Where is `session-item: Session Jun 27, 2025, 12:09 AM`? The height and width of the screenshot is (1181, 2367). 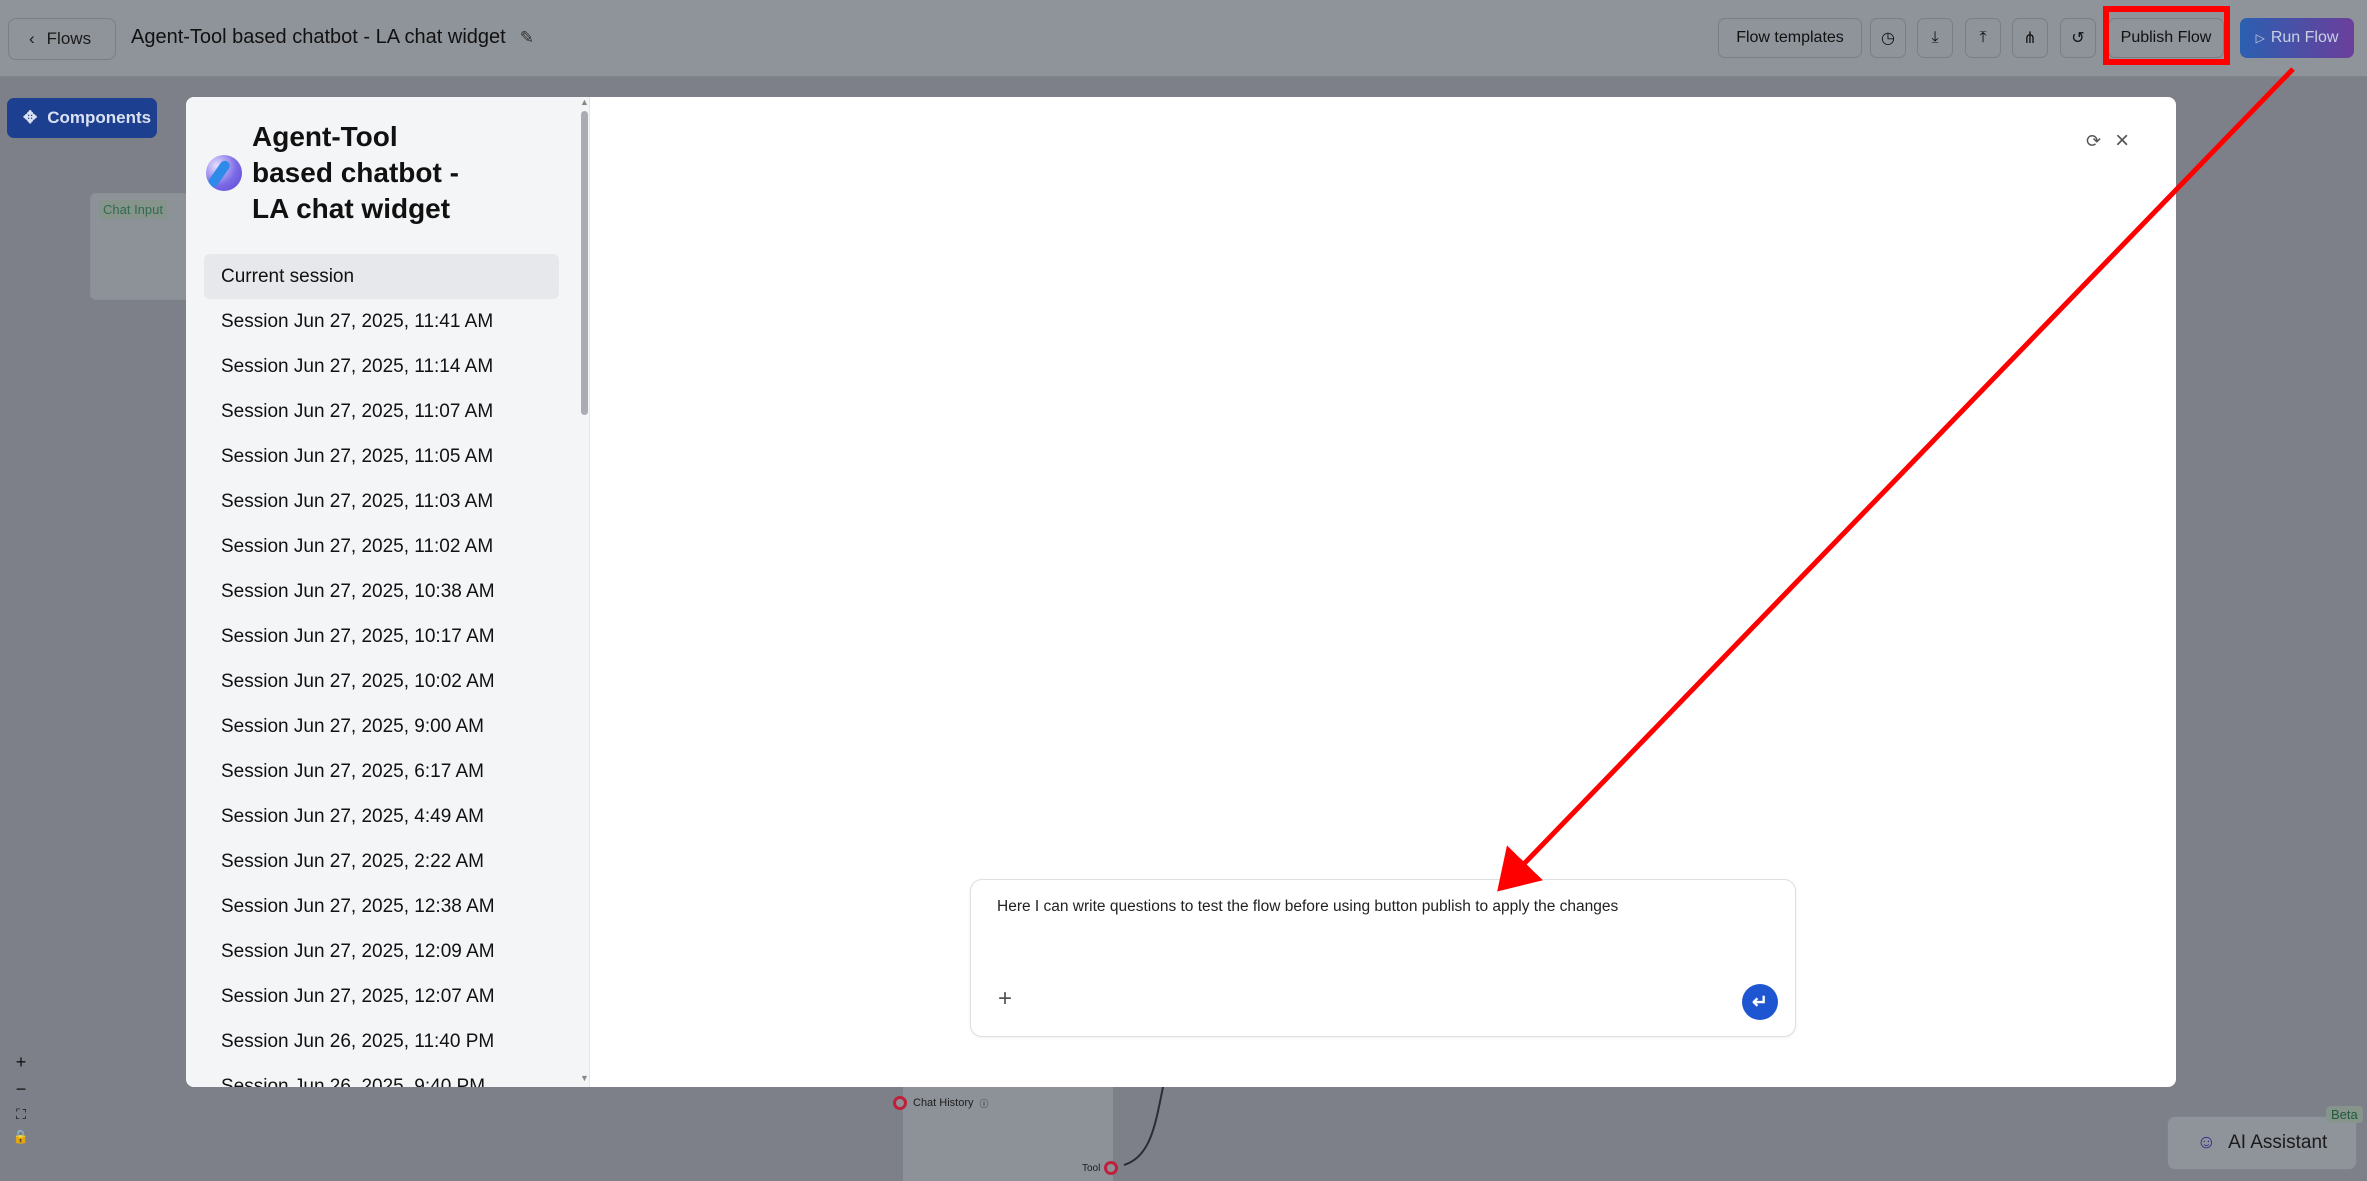 session-item: Session Jun 27, 2025, 12:09 AM is located at coordinates (381, 951).